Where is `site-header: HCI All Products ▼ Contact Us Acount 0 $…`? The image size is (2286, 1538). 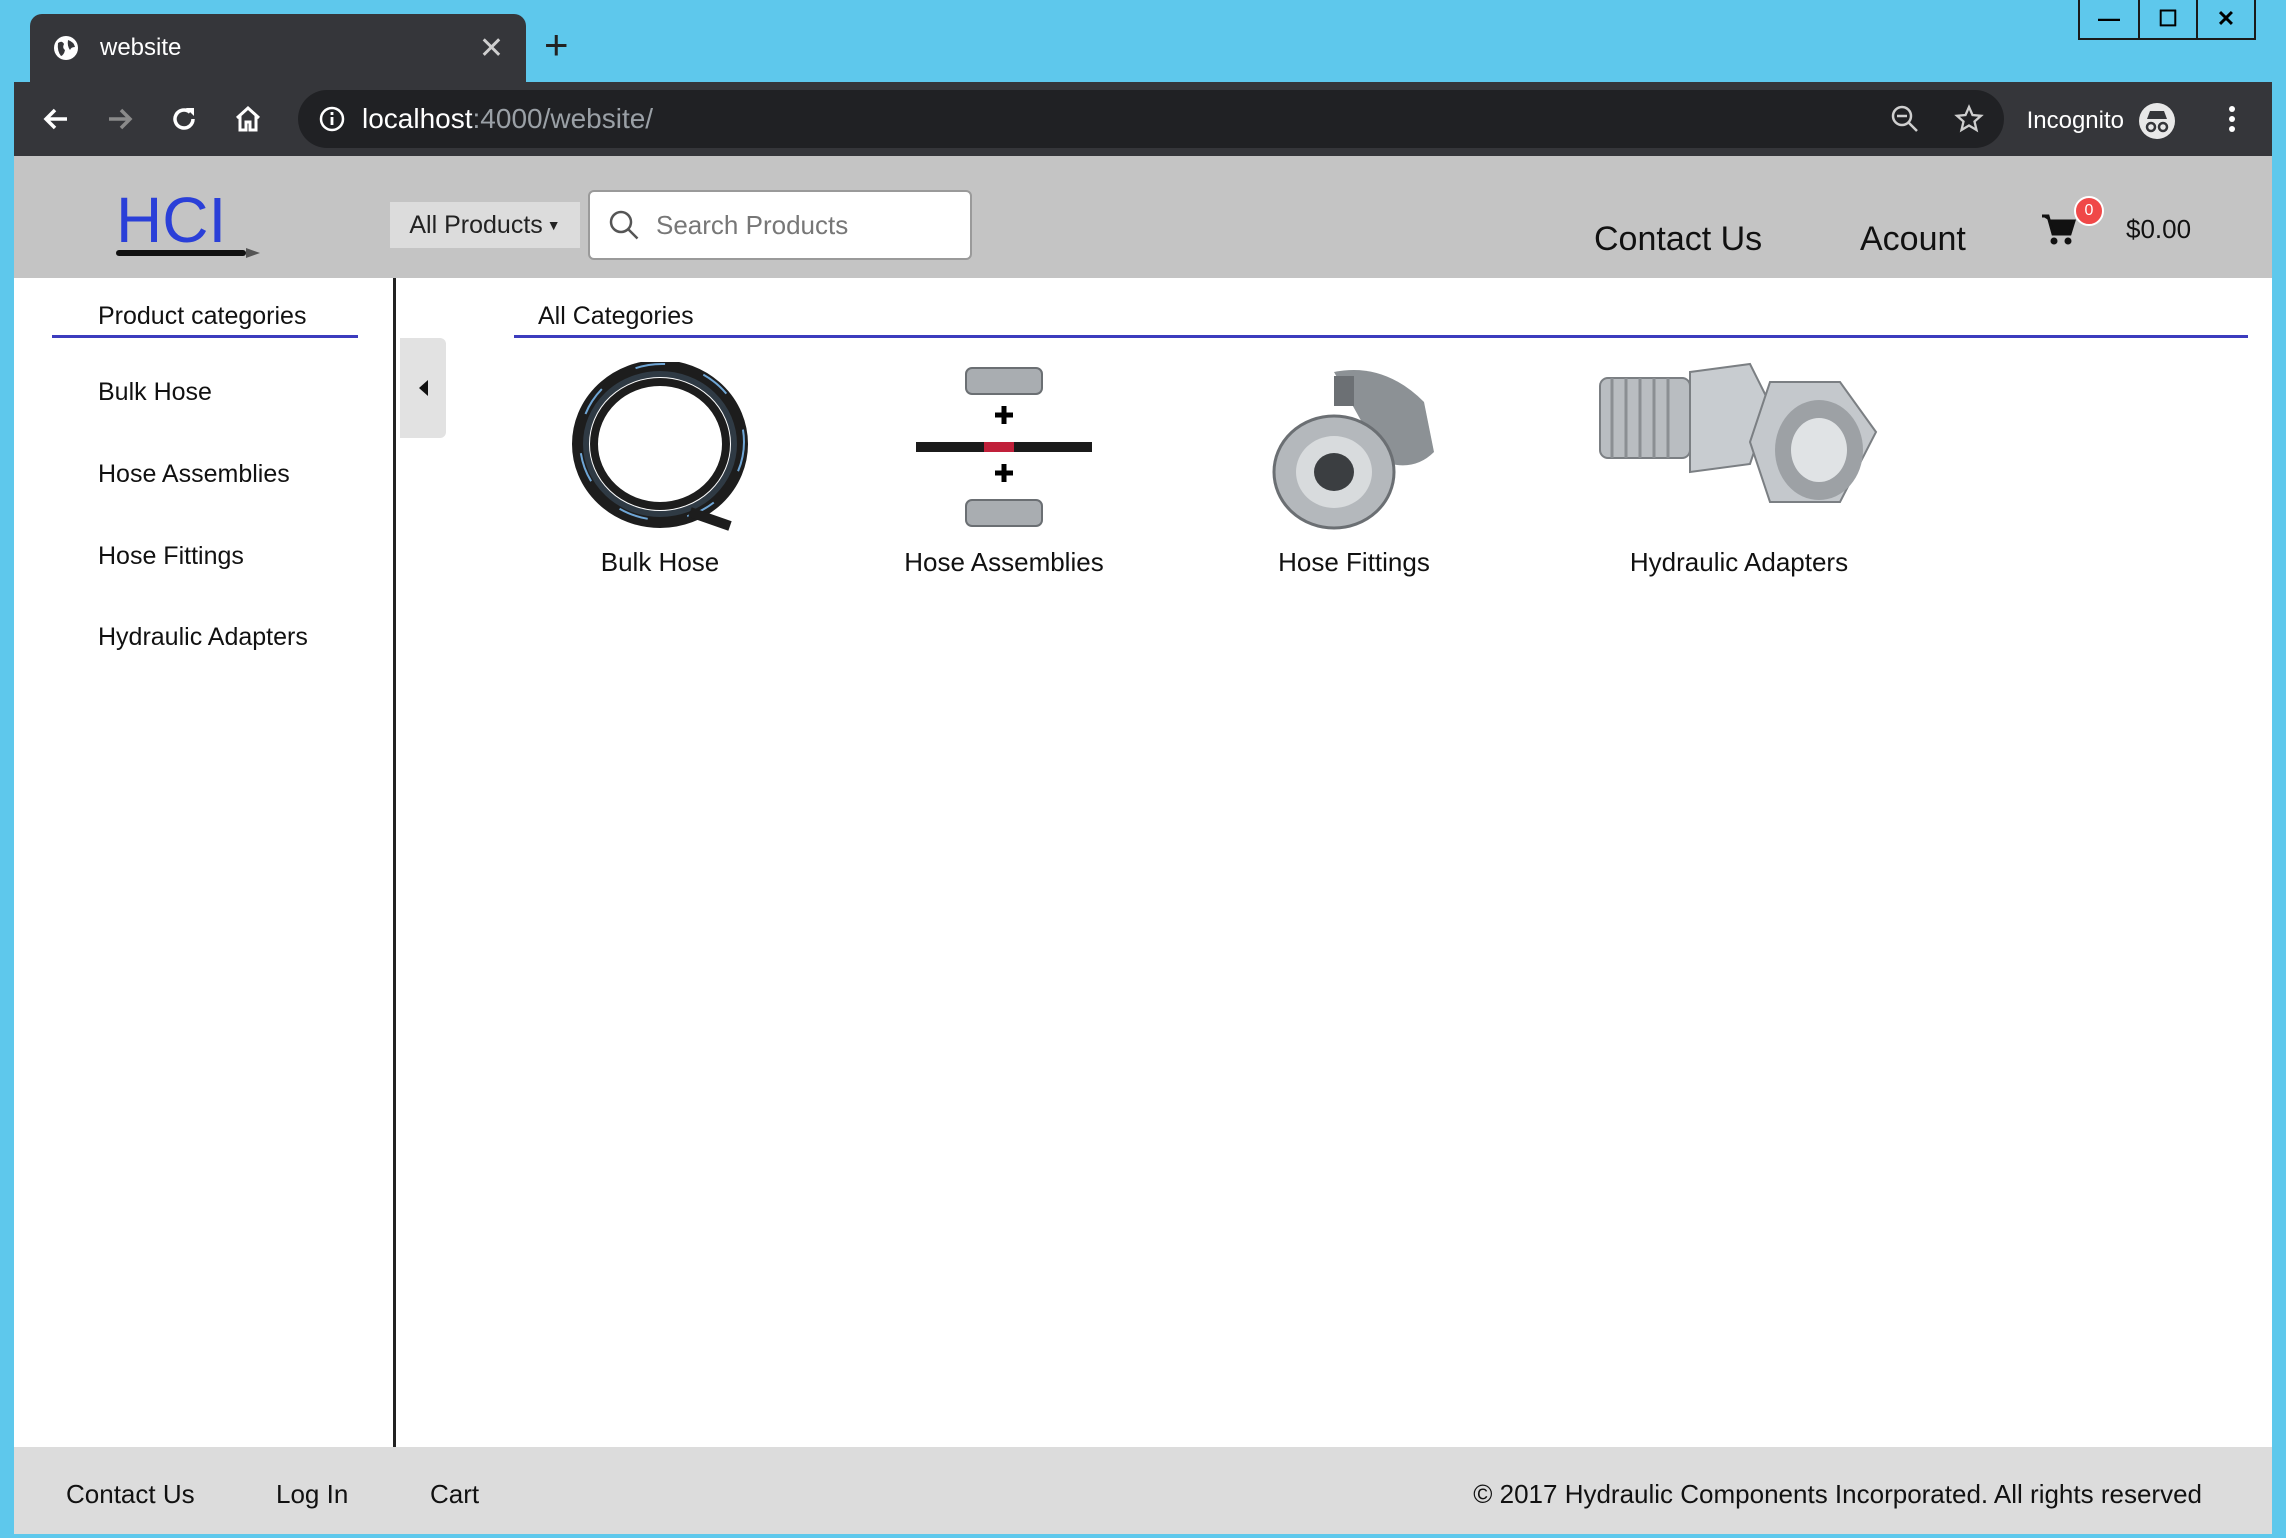
site-header: HCI All Products ▼ Contact Us Acount 0 $… is located at coordinates (1143, 217).